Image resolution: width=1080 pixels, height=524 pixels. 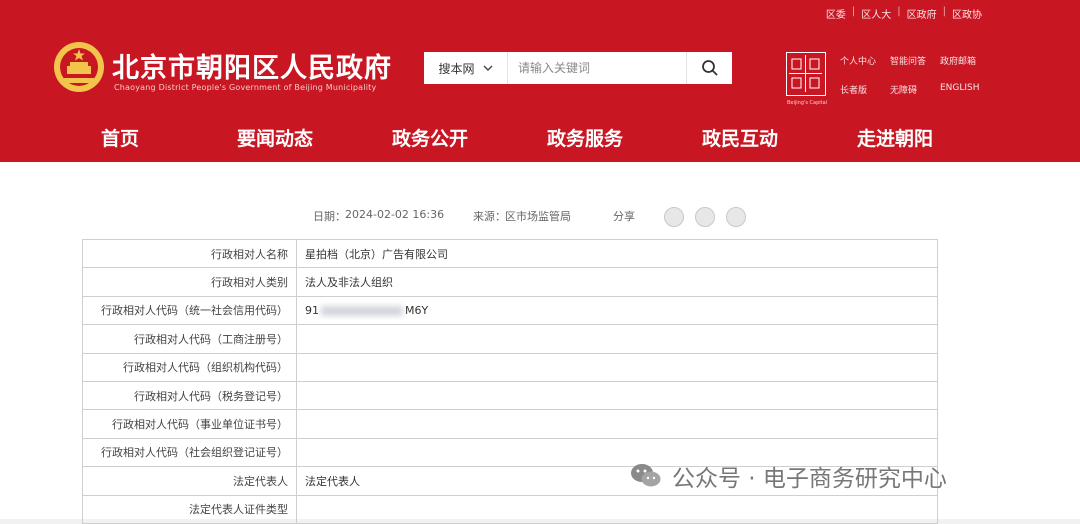 I want to click on nav-item-gov-affairs-disclosure: 政务公开, so click(x=430, y=137).